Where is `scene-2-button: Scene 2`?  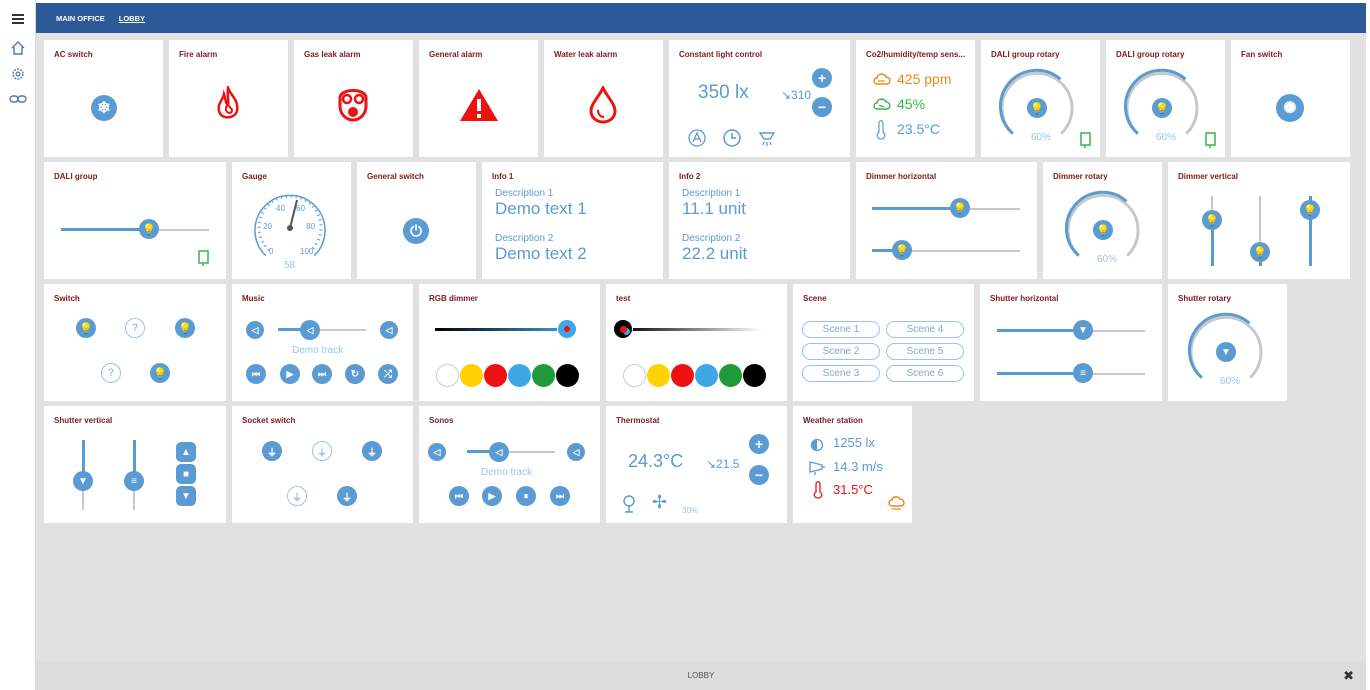 scene-2-button: Scene 2 is located at coordinates (841, 351).